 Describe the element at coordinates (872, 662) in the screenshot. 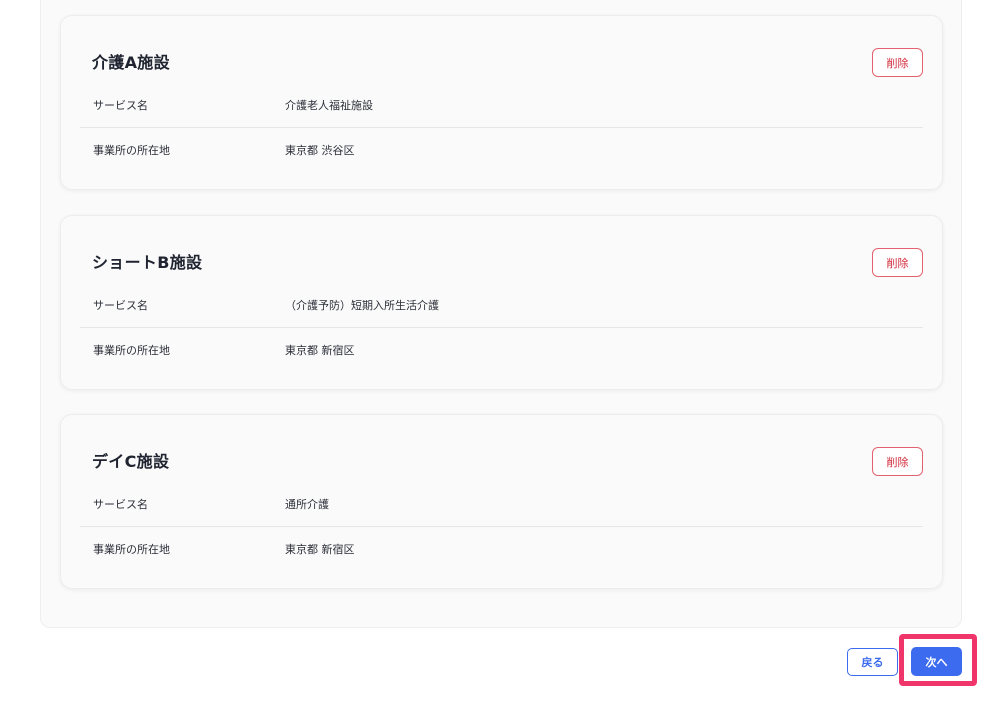

I see `back-button: 戻る` at that location.